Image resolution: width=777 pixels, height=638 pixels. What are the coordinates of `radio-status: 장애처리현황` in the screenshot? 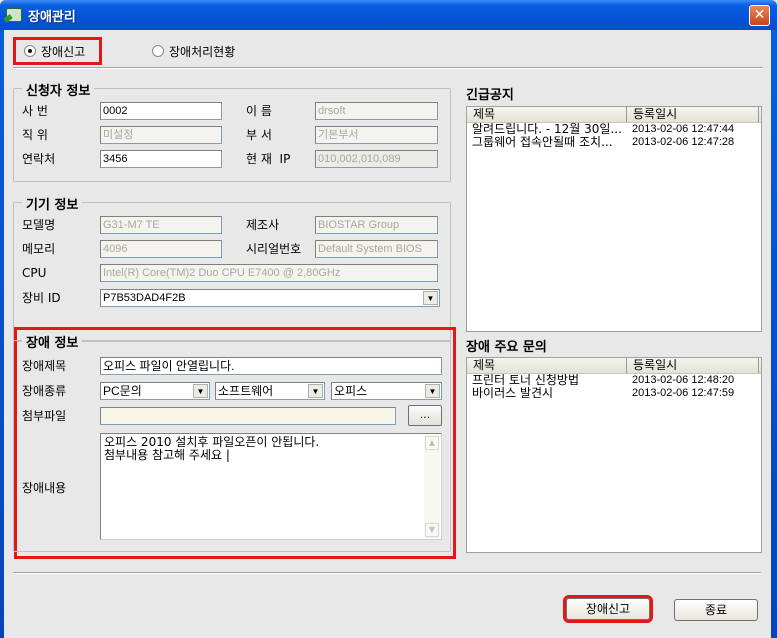 It's located at (193, 51).